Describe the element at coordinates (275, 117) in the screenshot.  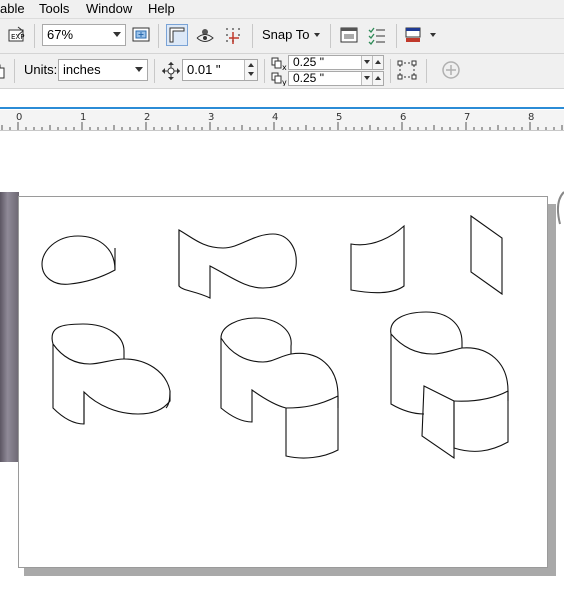
I see `ruler-number: 4` at that location.